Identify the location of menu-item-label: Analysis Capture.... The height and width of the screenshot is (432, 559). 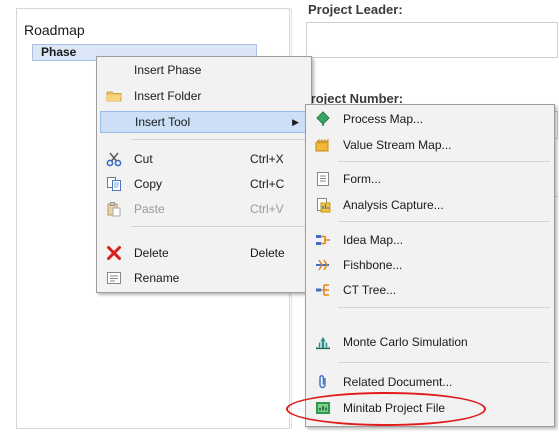
(393, 205).